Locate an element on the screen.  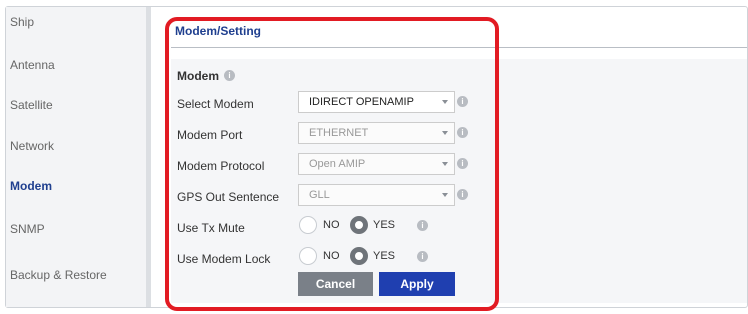
modem-lock-no-radio is located at coordinates (308, 256).